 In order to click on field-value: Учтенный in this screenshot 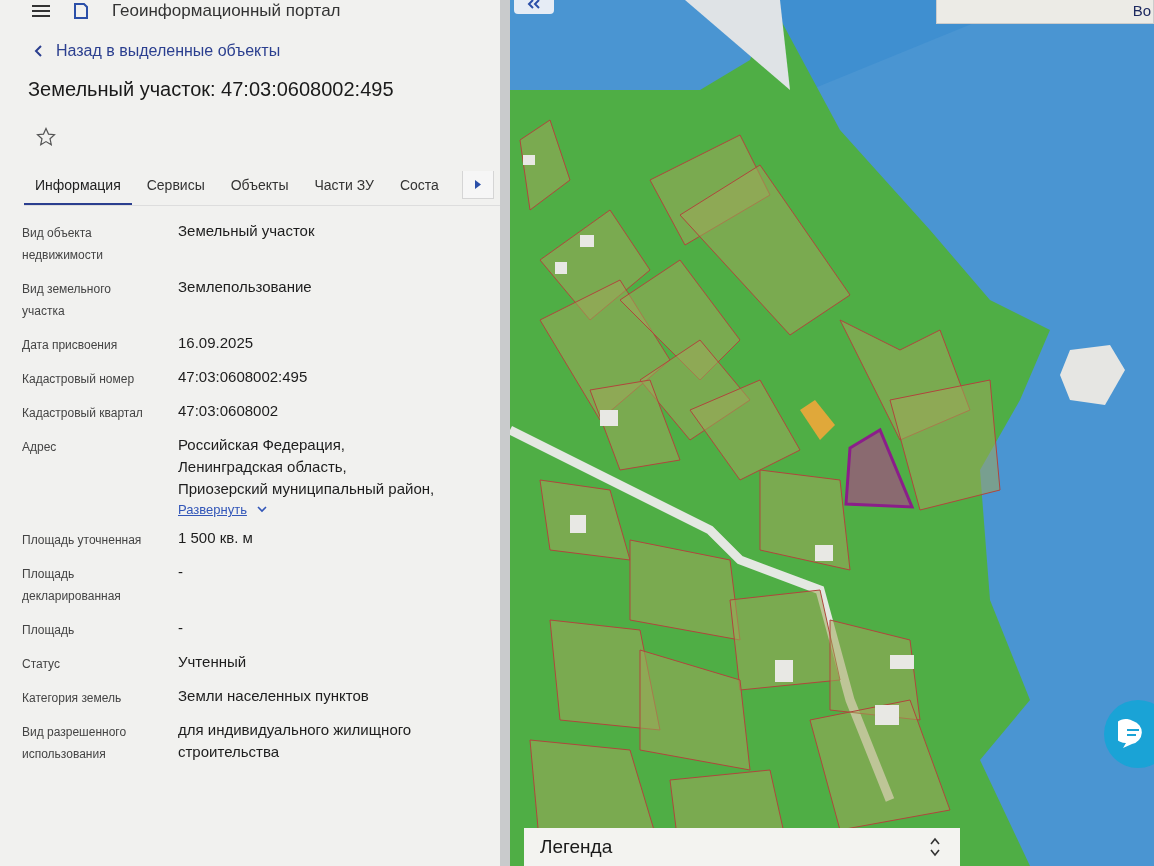, I will do `click(213, 662)`.